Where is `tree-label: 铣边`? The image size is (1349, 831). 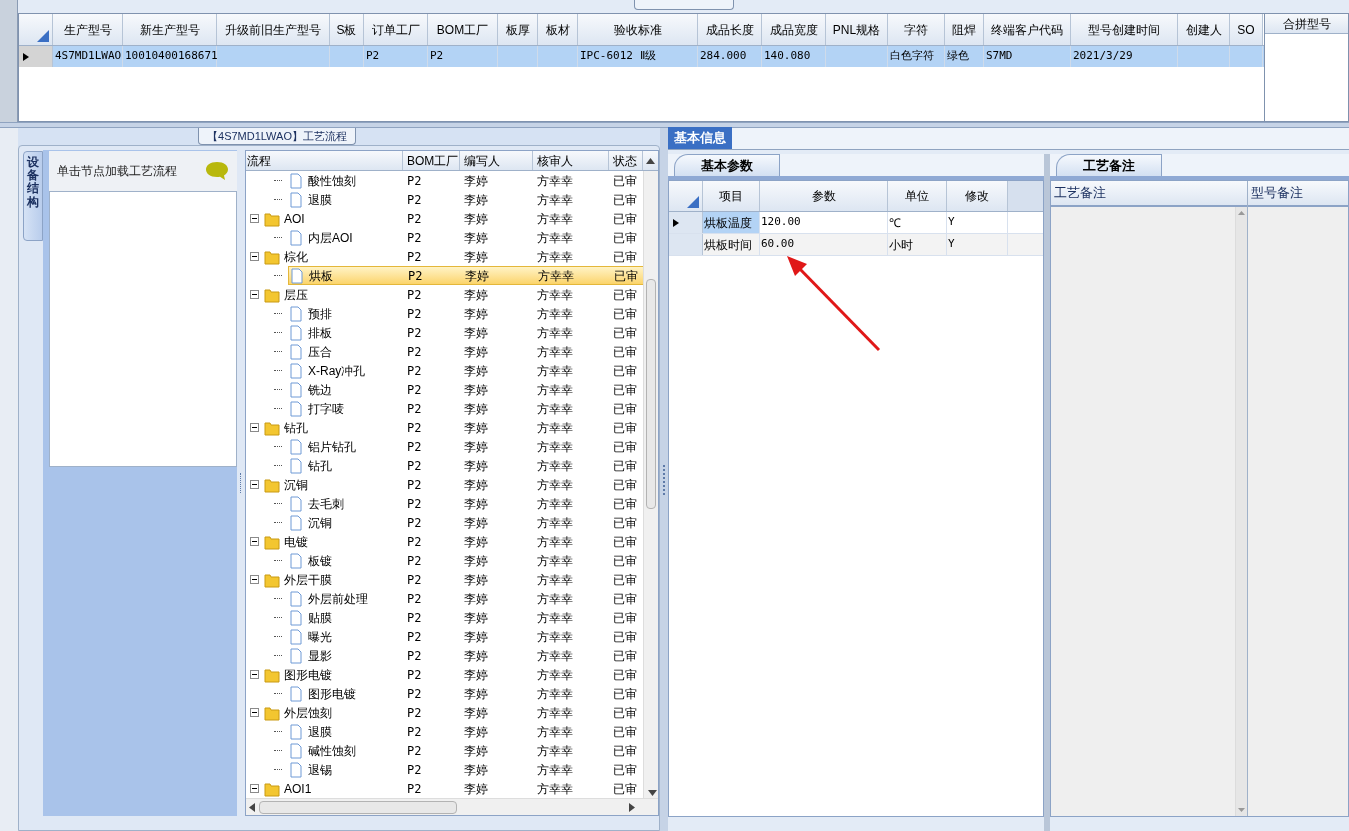 tree-label: 铣边 is located at coordinates (320, 390).